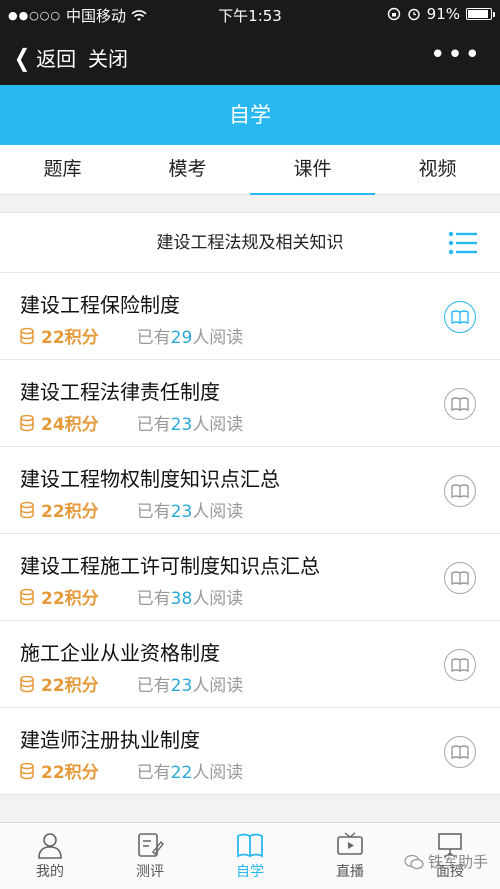 The image size is (500, 889). I want to click on nav-bar: ❮ 返回 关闭 •••, so click(250, 56).